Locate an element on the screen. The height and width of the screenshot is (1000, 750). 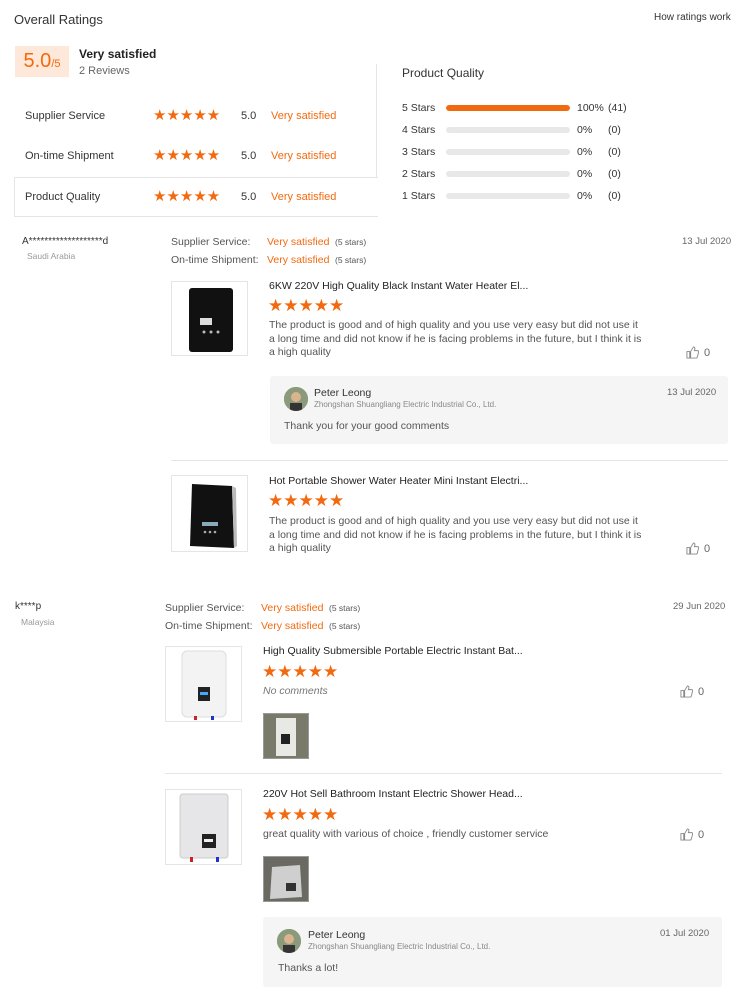
overall-score-badge: 5.0/5 is located at coordinates (42, 61).